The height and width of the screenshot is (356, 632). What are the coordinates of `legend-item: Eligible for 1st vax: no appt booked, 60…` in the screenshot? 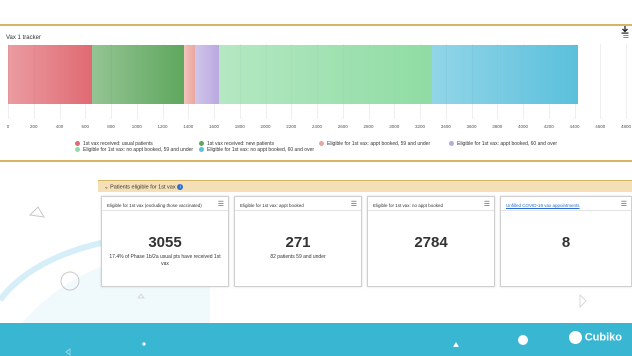 It's located at (256, 150).